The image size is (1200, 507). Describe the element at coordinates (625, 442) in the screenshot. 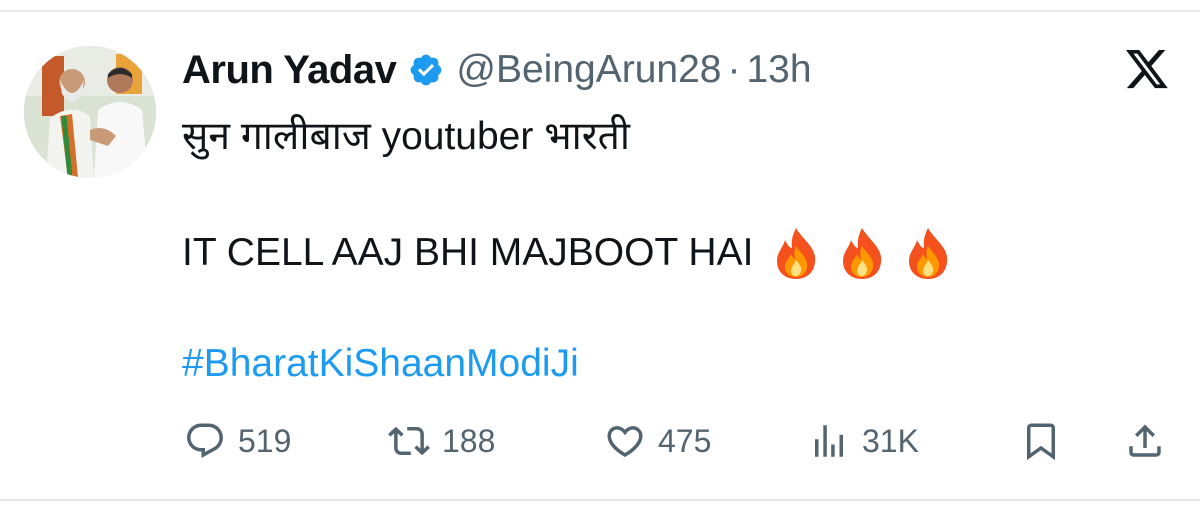

I see `heart-icon` at that location.